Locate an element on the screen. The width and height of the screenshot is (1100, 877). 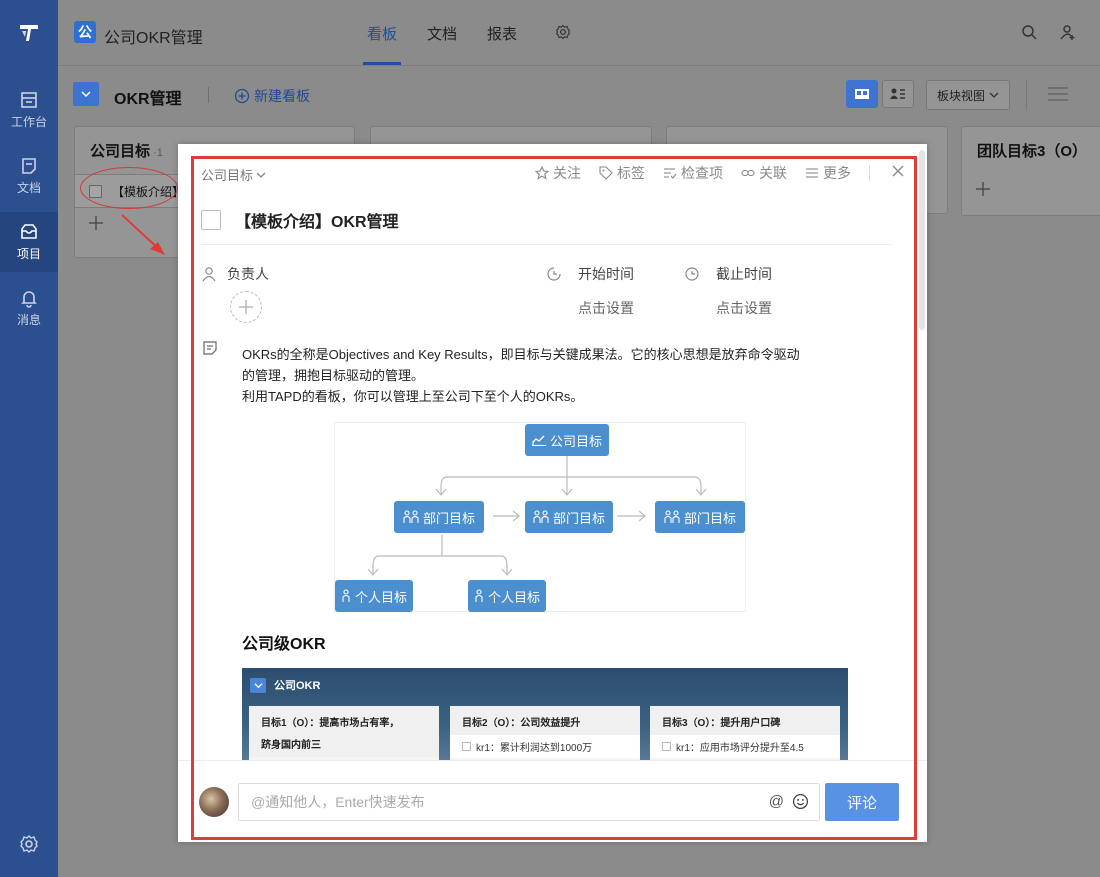
user-add-icon is located at coordinates (1067, 32).